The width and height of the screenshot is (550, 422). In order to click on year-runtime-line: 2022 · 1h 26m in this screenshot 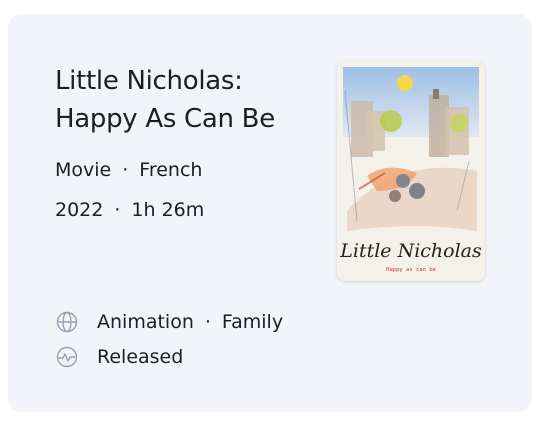, I will do `click(129, 210)`.